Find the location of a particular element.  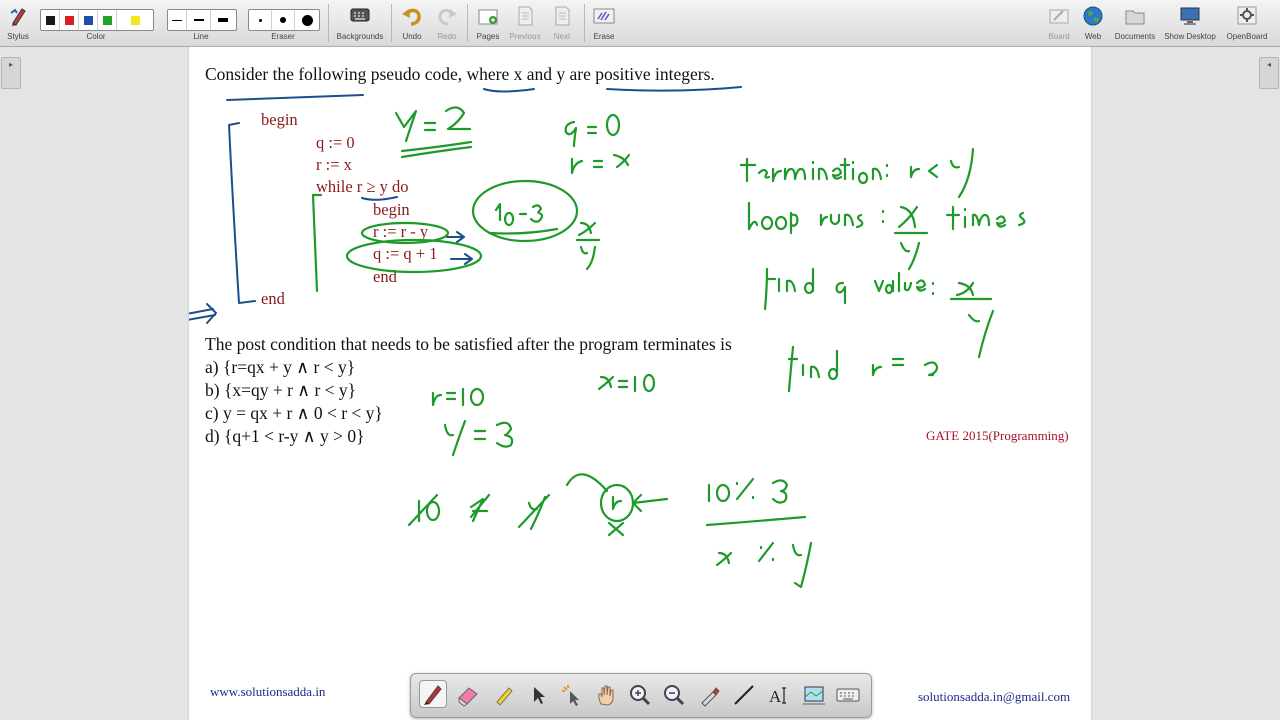

eraser-medium-button is located at coordinates (283, 20).